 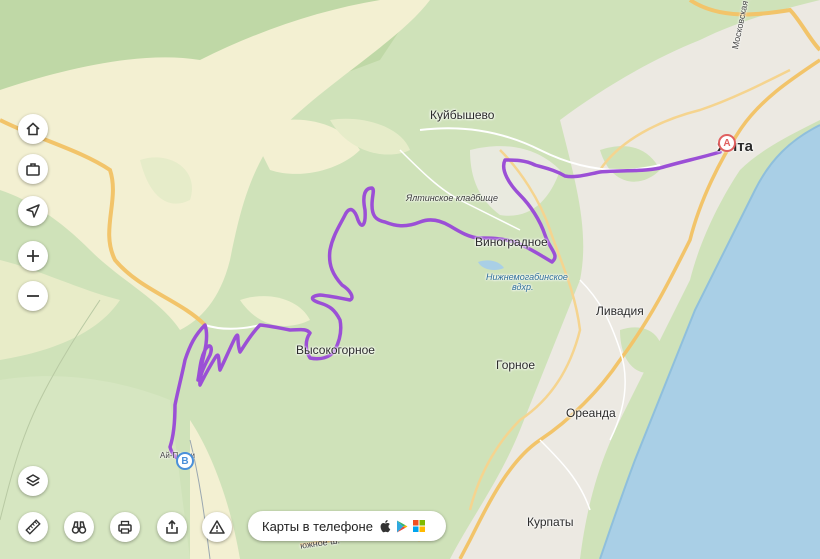 I want to click on ruler-button, so click(x=33, y=527).